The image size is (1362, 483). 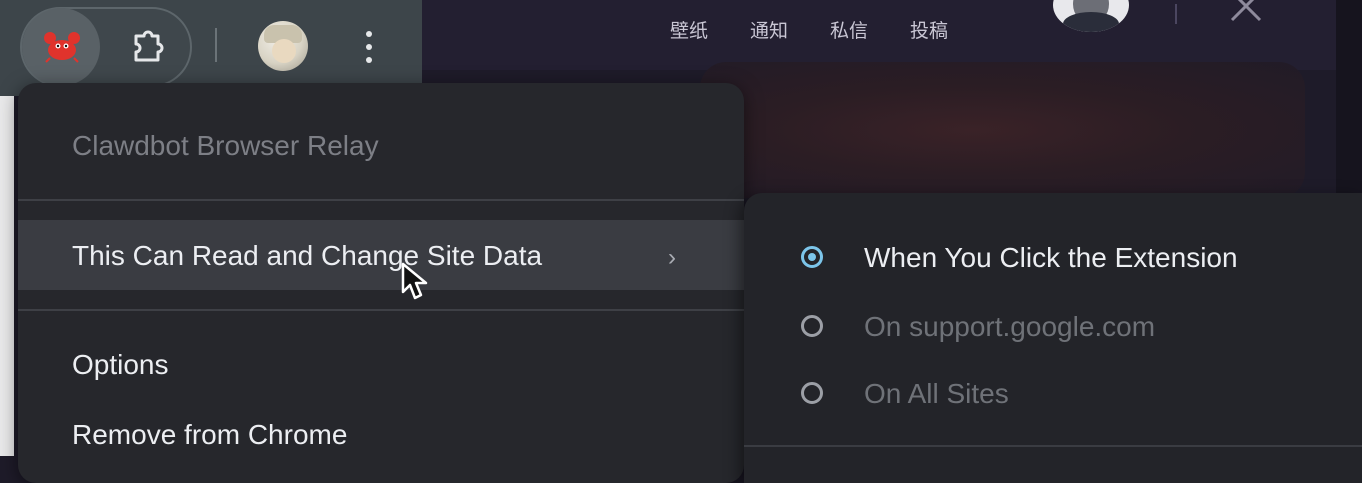 What do you see at coordinates (689, 29) in the screenshot?
I see `nav-link-wallpaper: 壁纸` at bounding box center [689, 29].